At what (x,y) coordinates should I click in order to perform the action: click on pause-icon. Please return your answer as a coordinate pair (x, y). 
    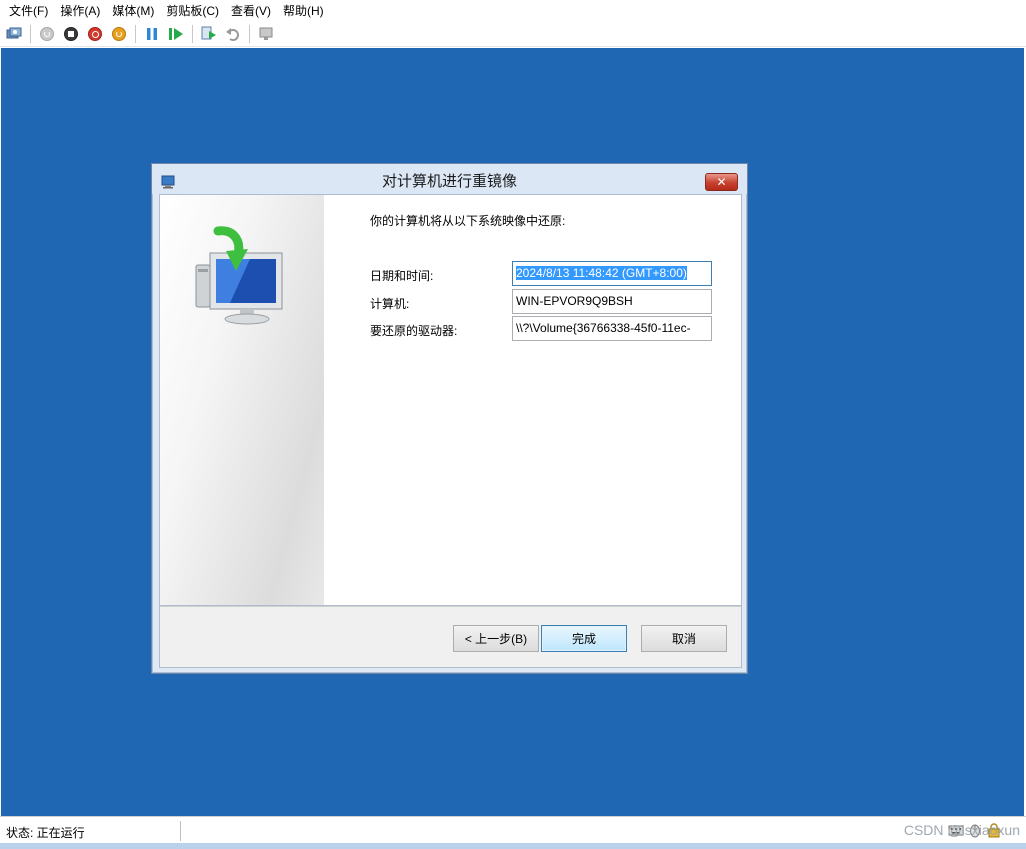
    Looking at the image, I should click on (152, 34).